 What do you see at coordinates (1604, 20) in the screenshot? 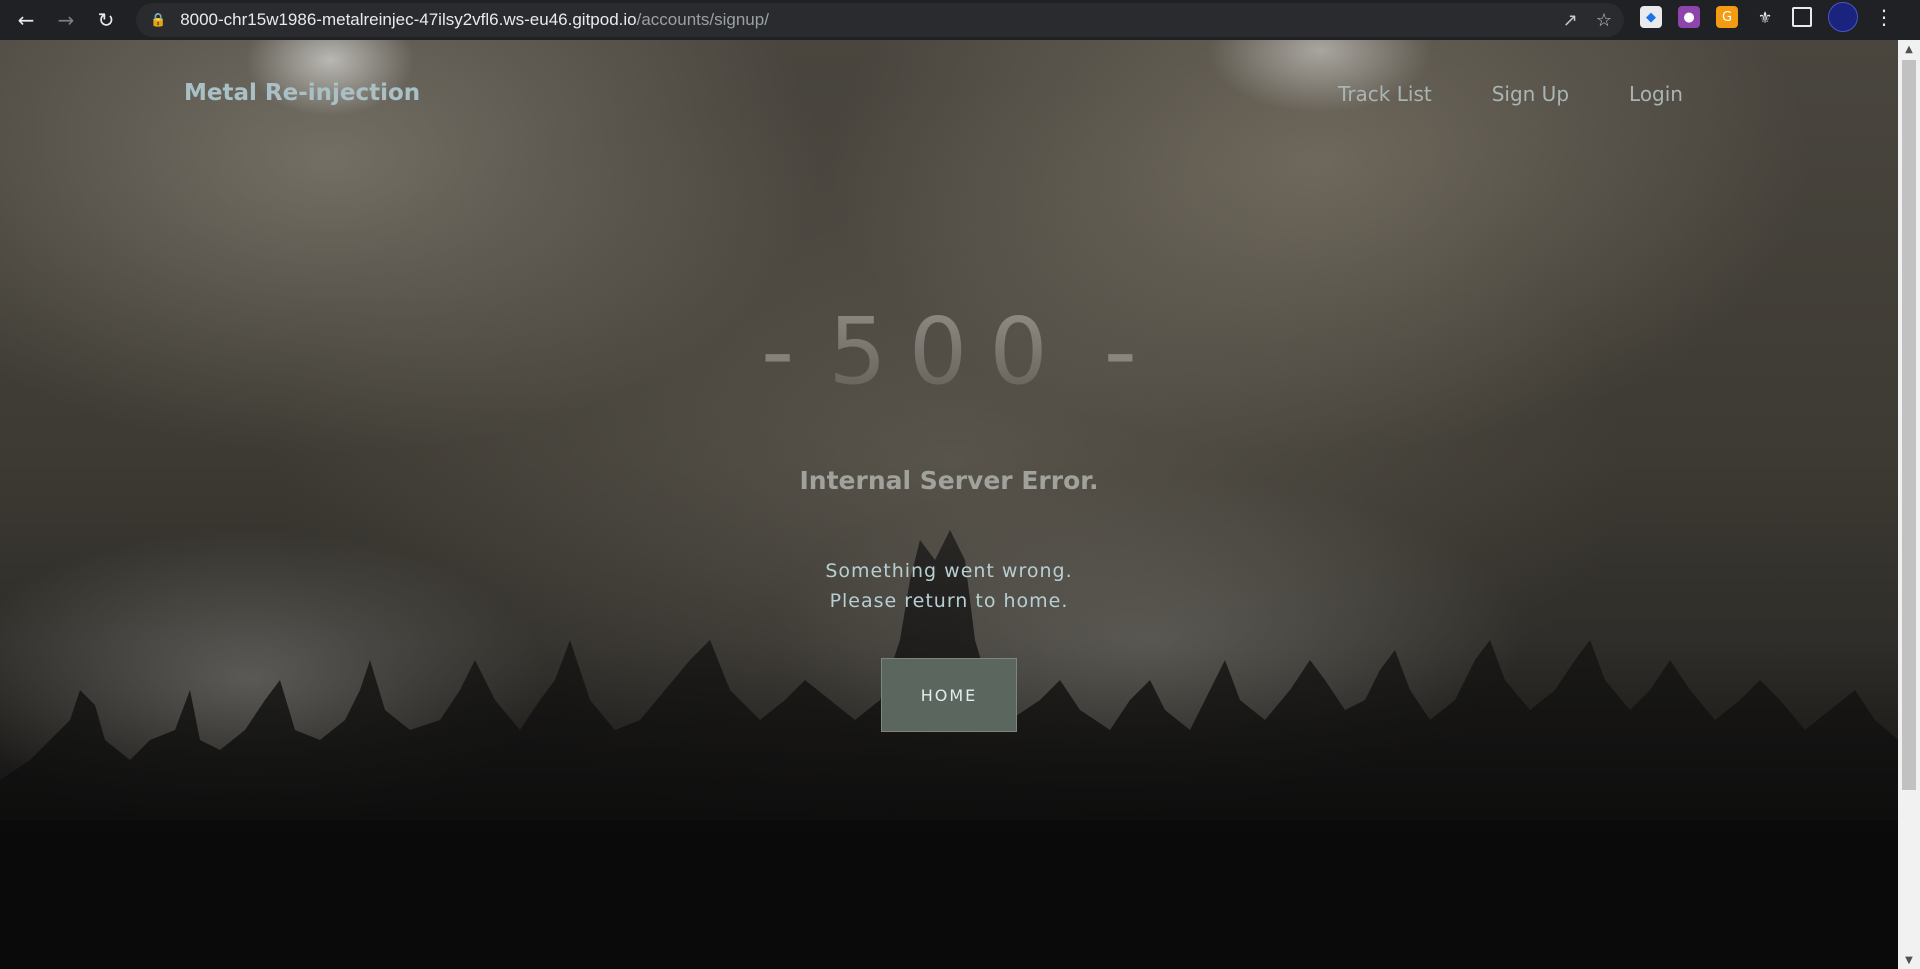
I see `star-icon: ☆` at bounding box center [1604, 20].